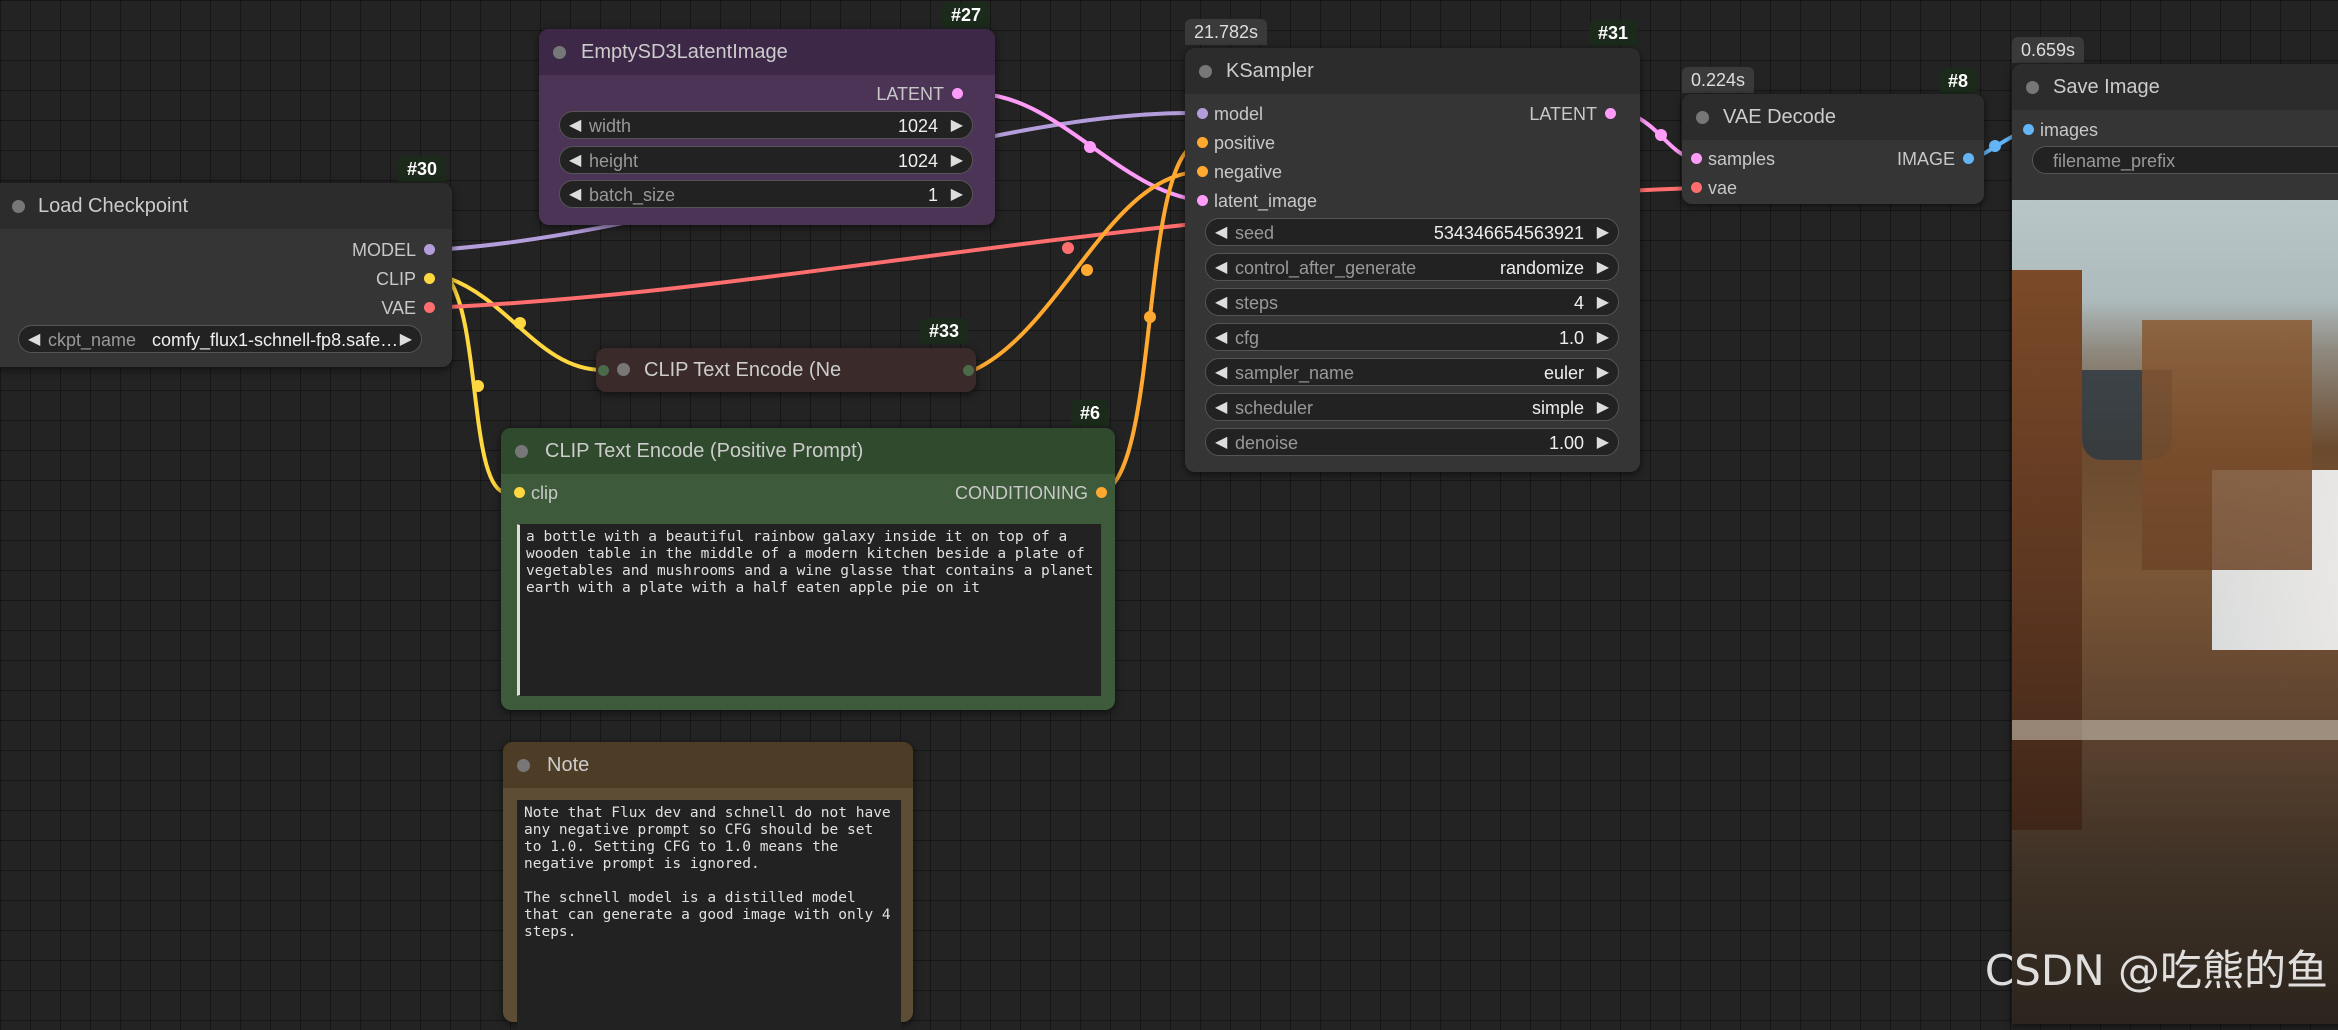 The image size is (2338, 1030). I want to click on filename-prefix-widget: filename_prefix, so click(2185, 160).